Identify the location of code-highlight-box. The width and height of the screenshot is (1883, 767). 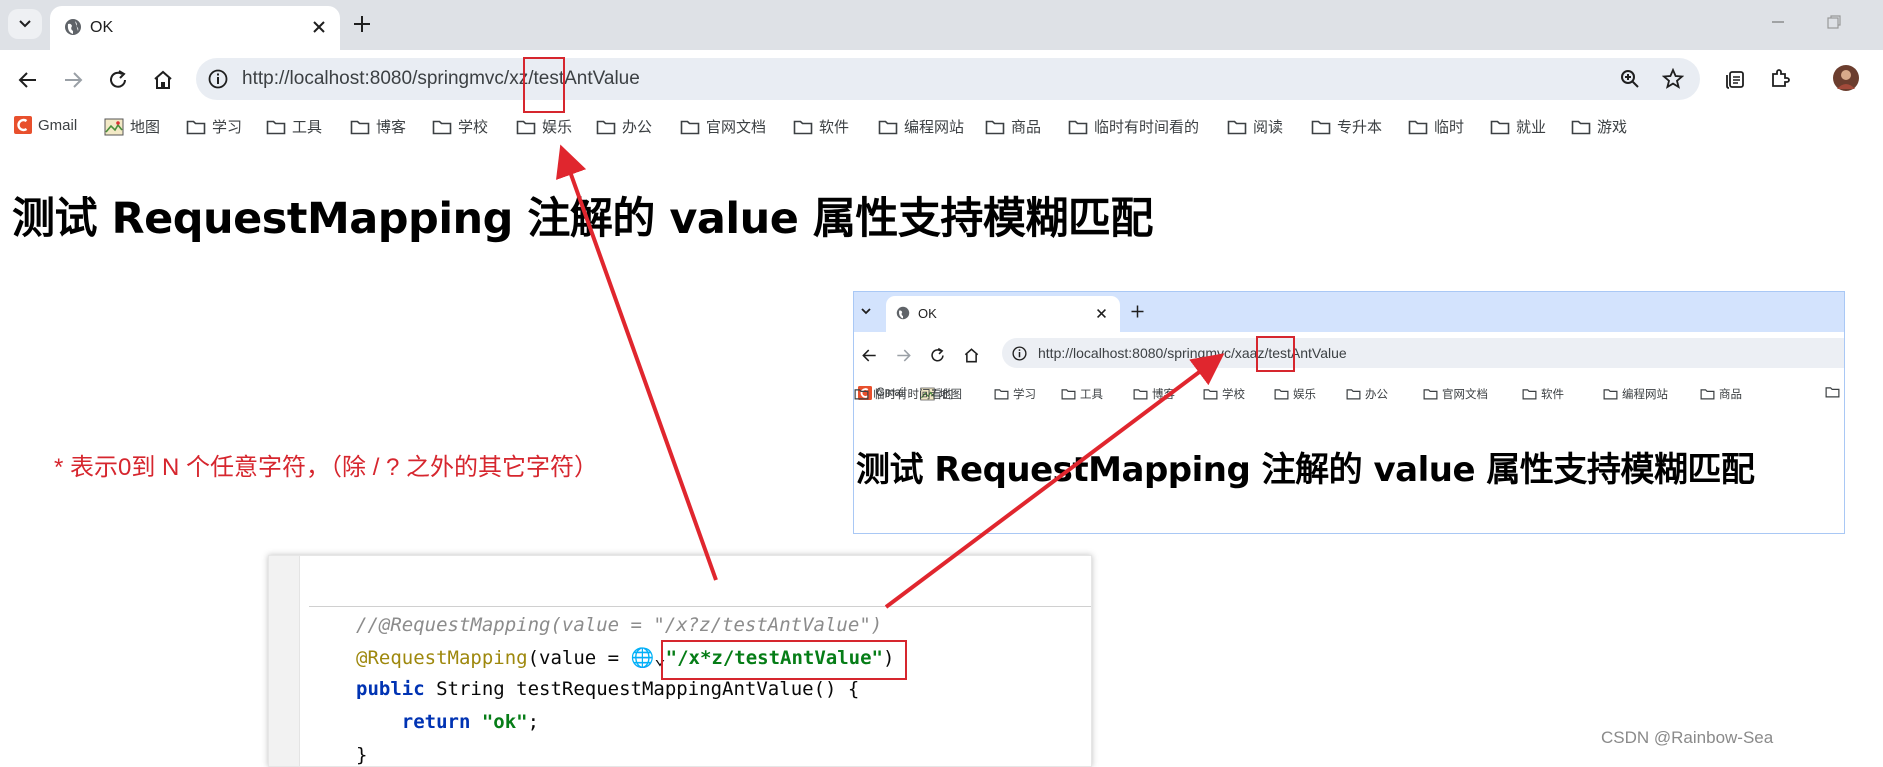
(784, 660).